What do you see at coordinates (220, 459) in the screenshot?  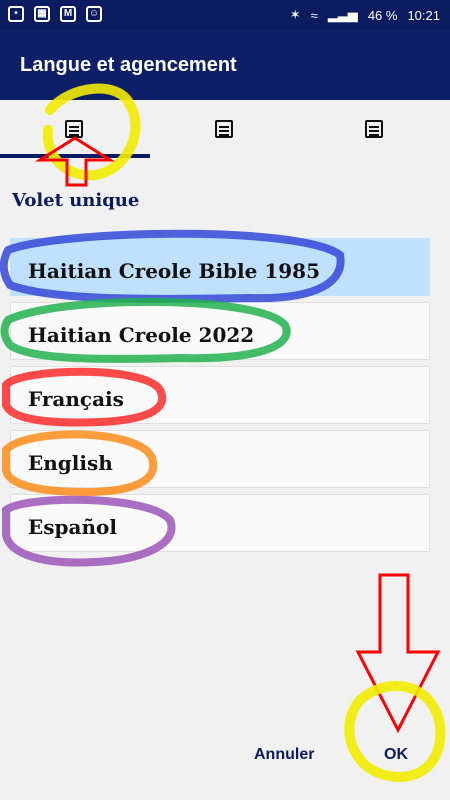 I see `language-item-english: English` at bounding box center [220, 459].